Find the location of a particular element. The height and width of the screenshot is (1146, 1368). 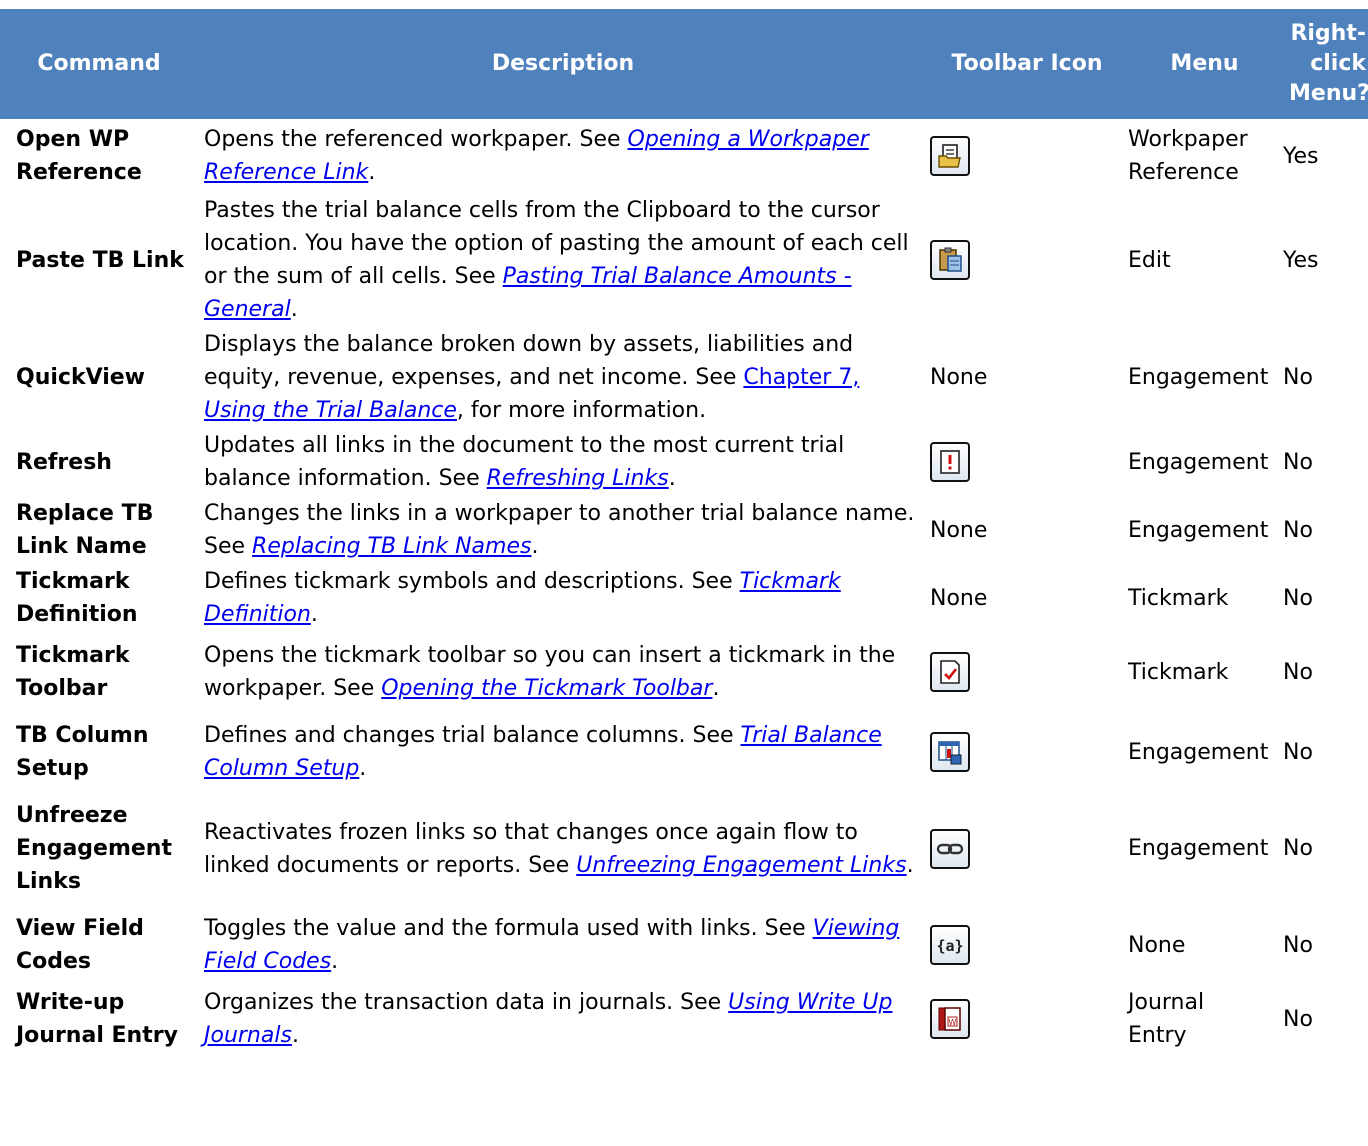

menu-cell: Journal Entry is located at coordinates (1204, 1019).